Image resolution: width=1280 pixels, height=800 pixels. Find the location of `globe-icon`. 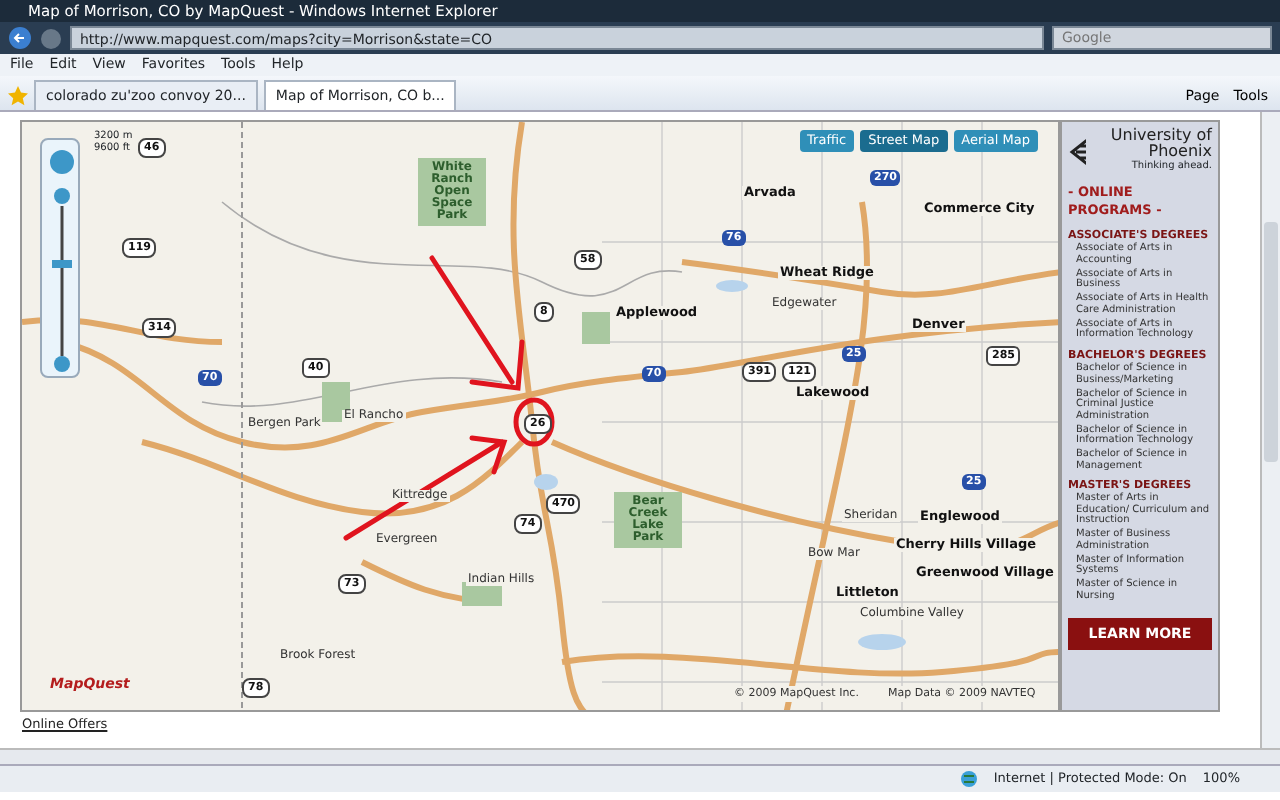

globe-icon is located at coordinates (968, 779).